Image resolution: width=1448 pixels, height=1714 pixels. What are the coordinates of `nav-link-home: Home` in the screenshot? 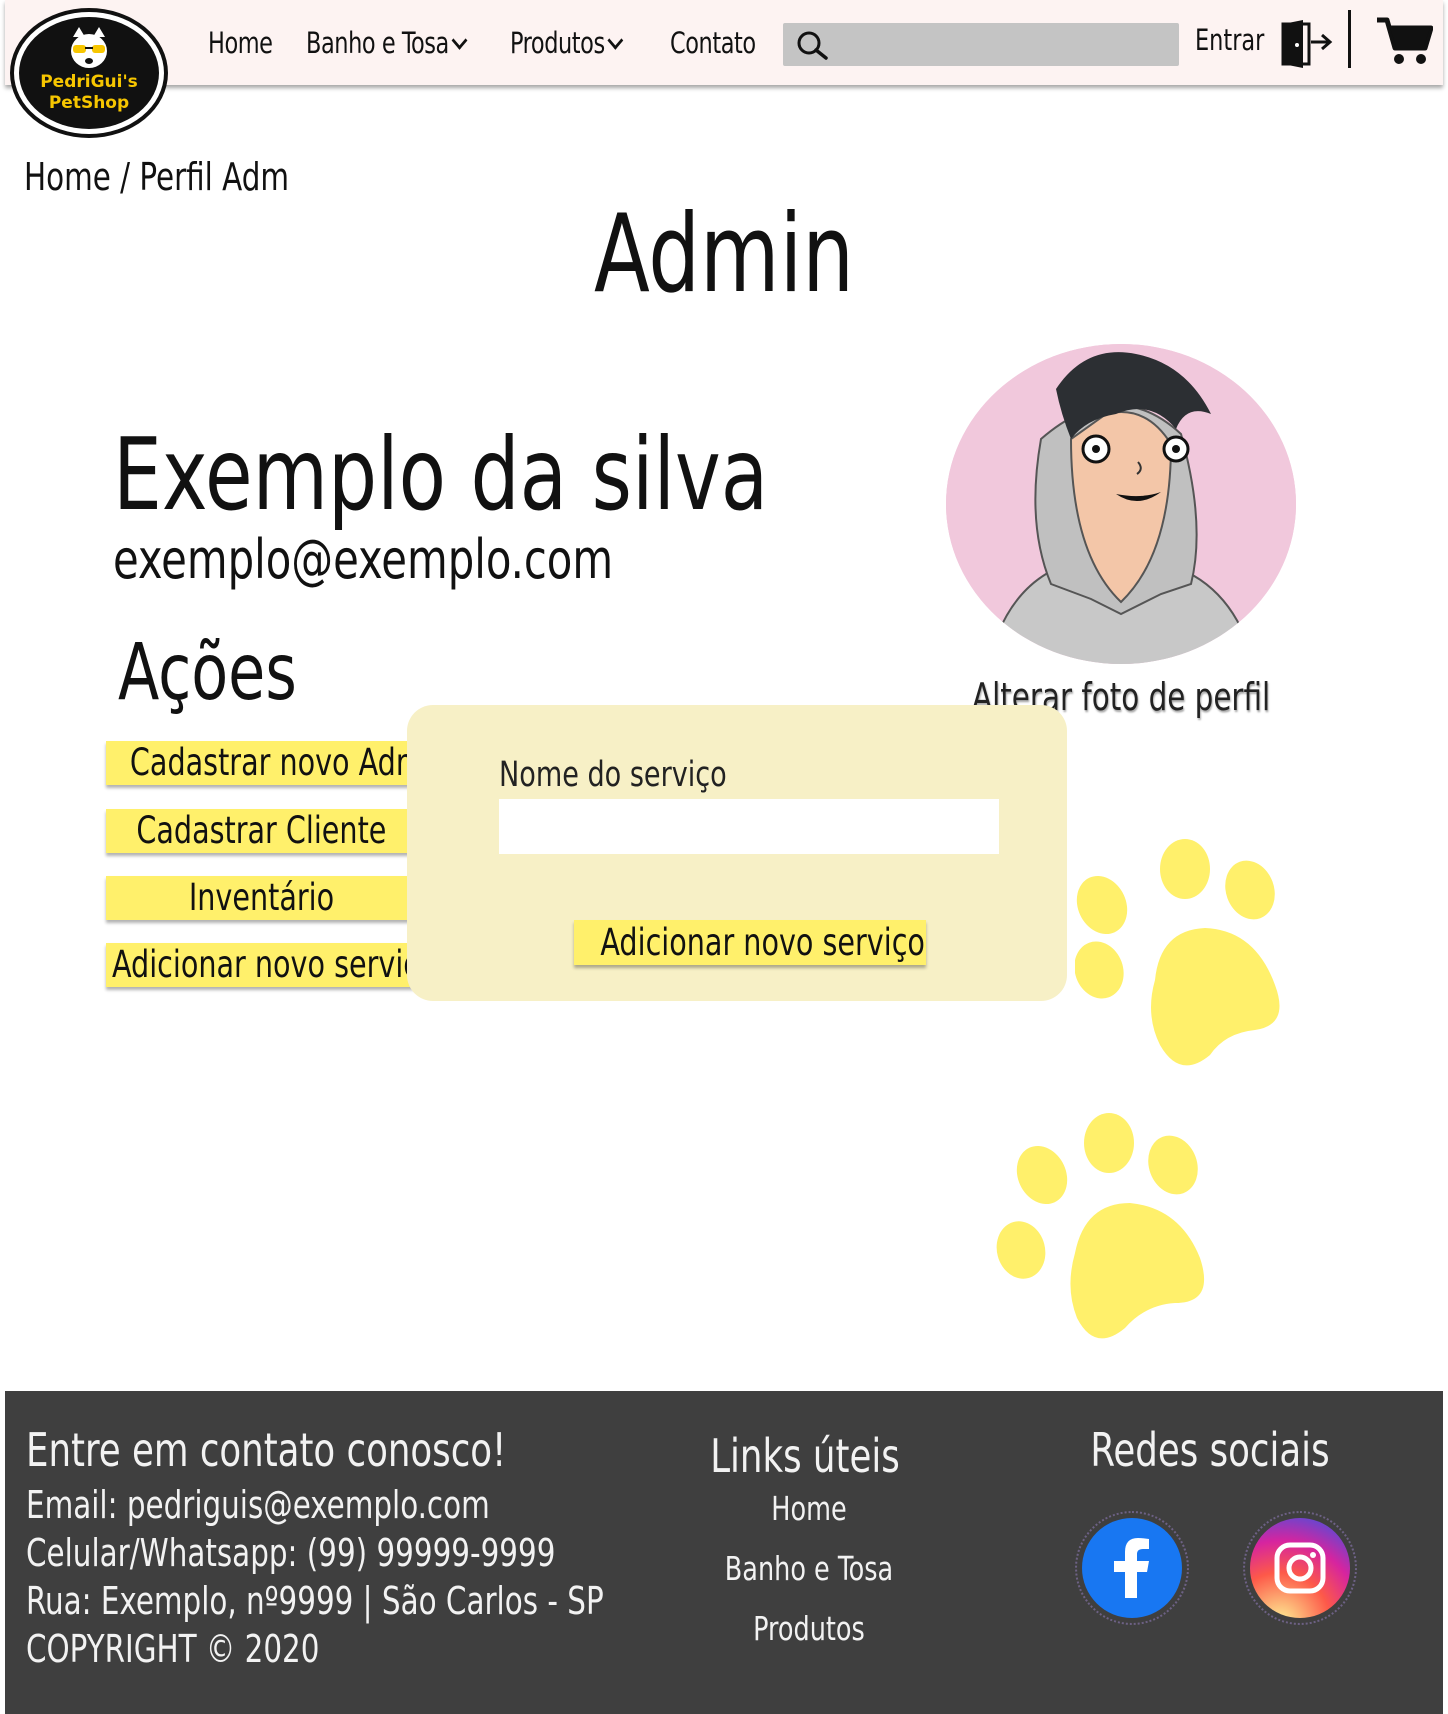 It's located at (240, 43).